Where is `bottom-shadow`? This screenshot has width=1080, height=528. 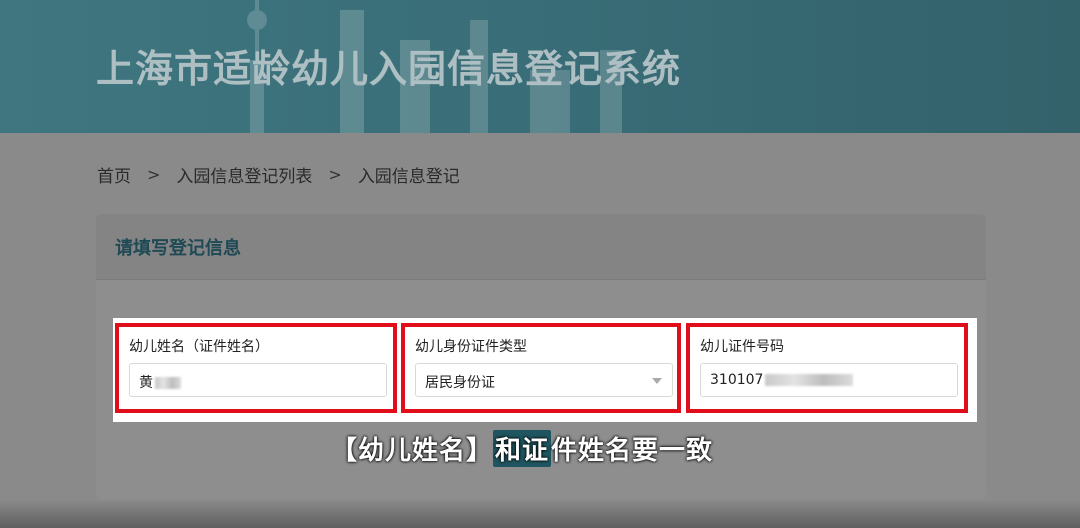 bottom-shadow is located at coordinates (540, 514).